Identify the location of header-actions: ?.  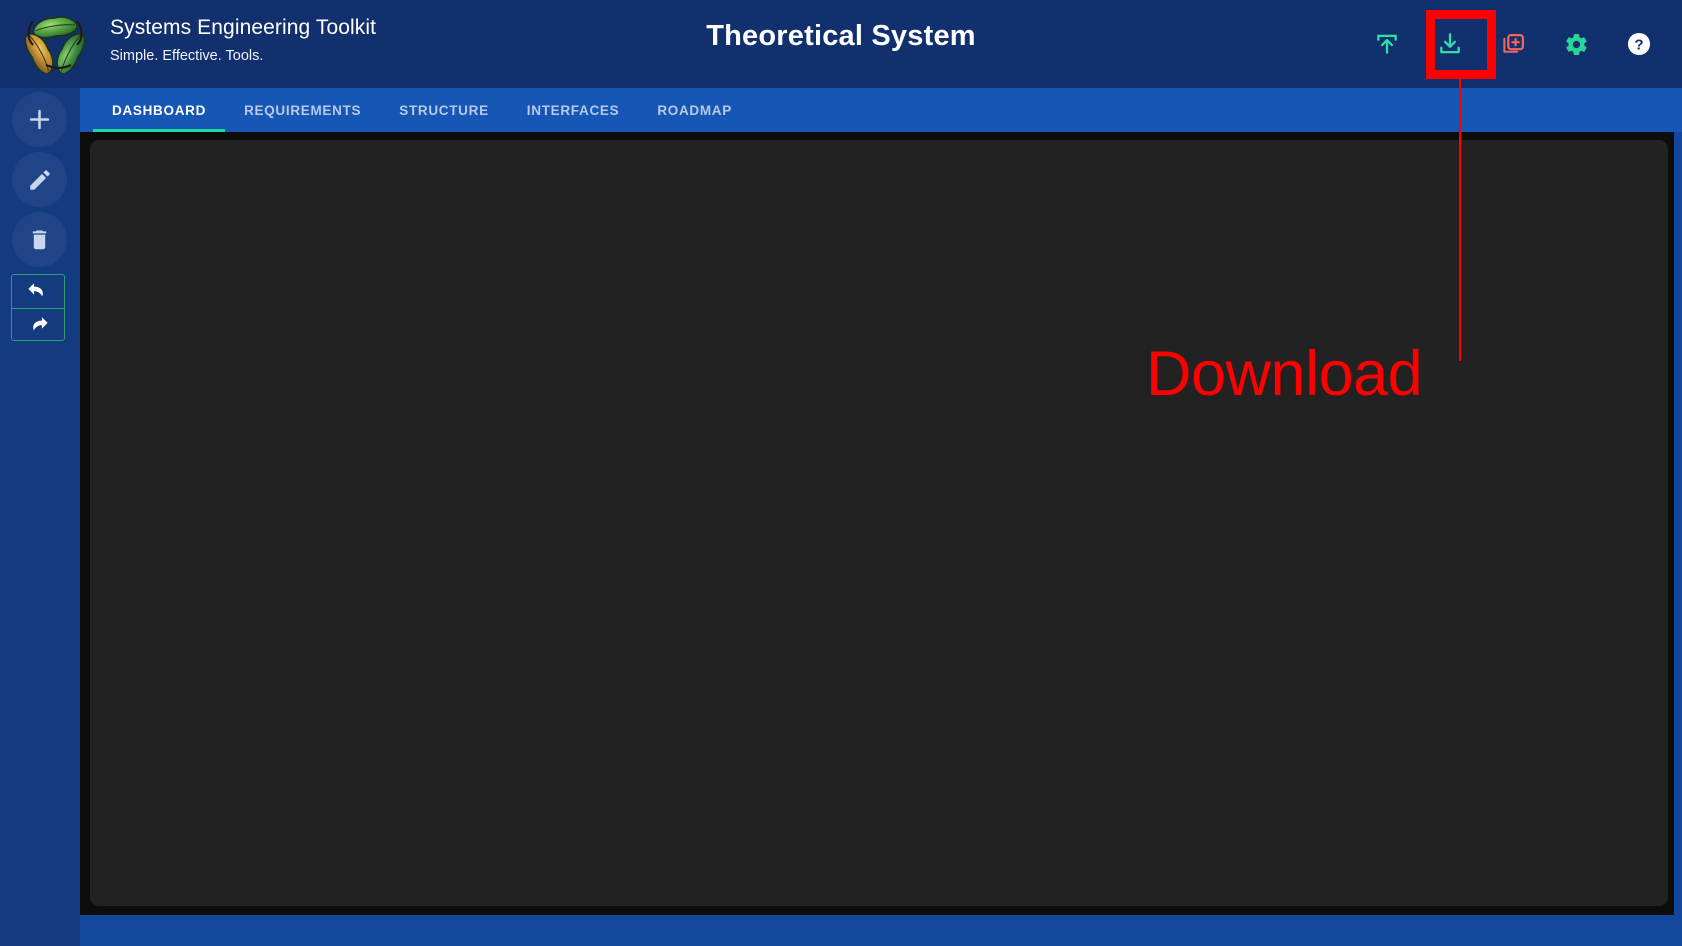
(1513, 44).